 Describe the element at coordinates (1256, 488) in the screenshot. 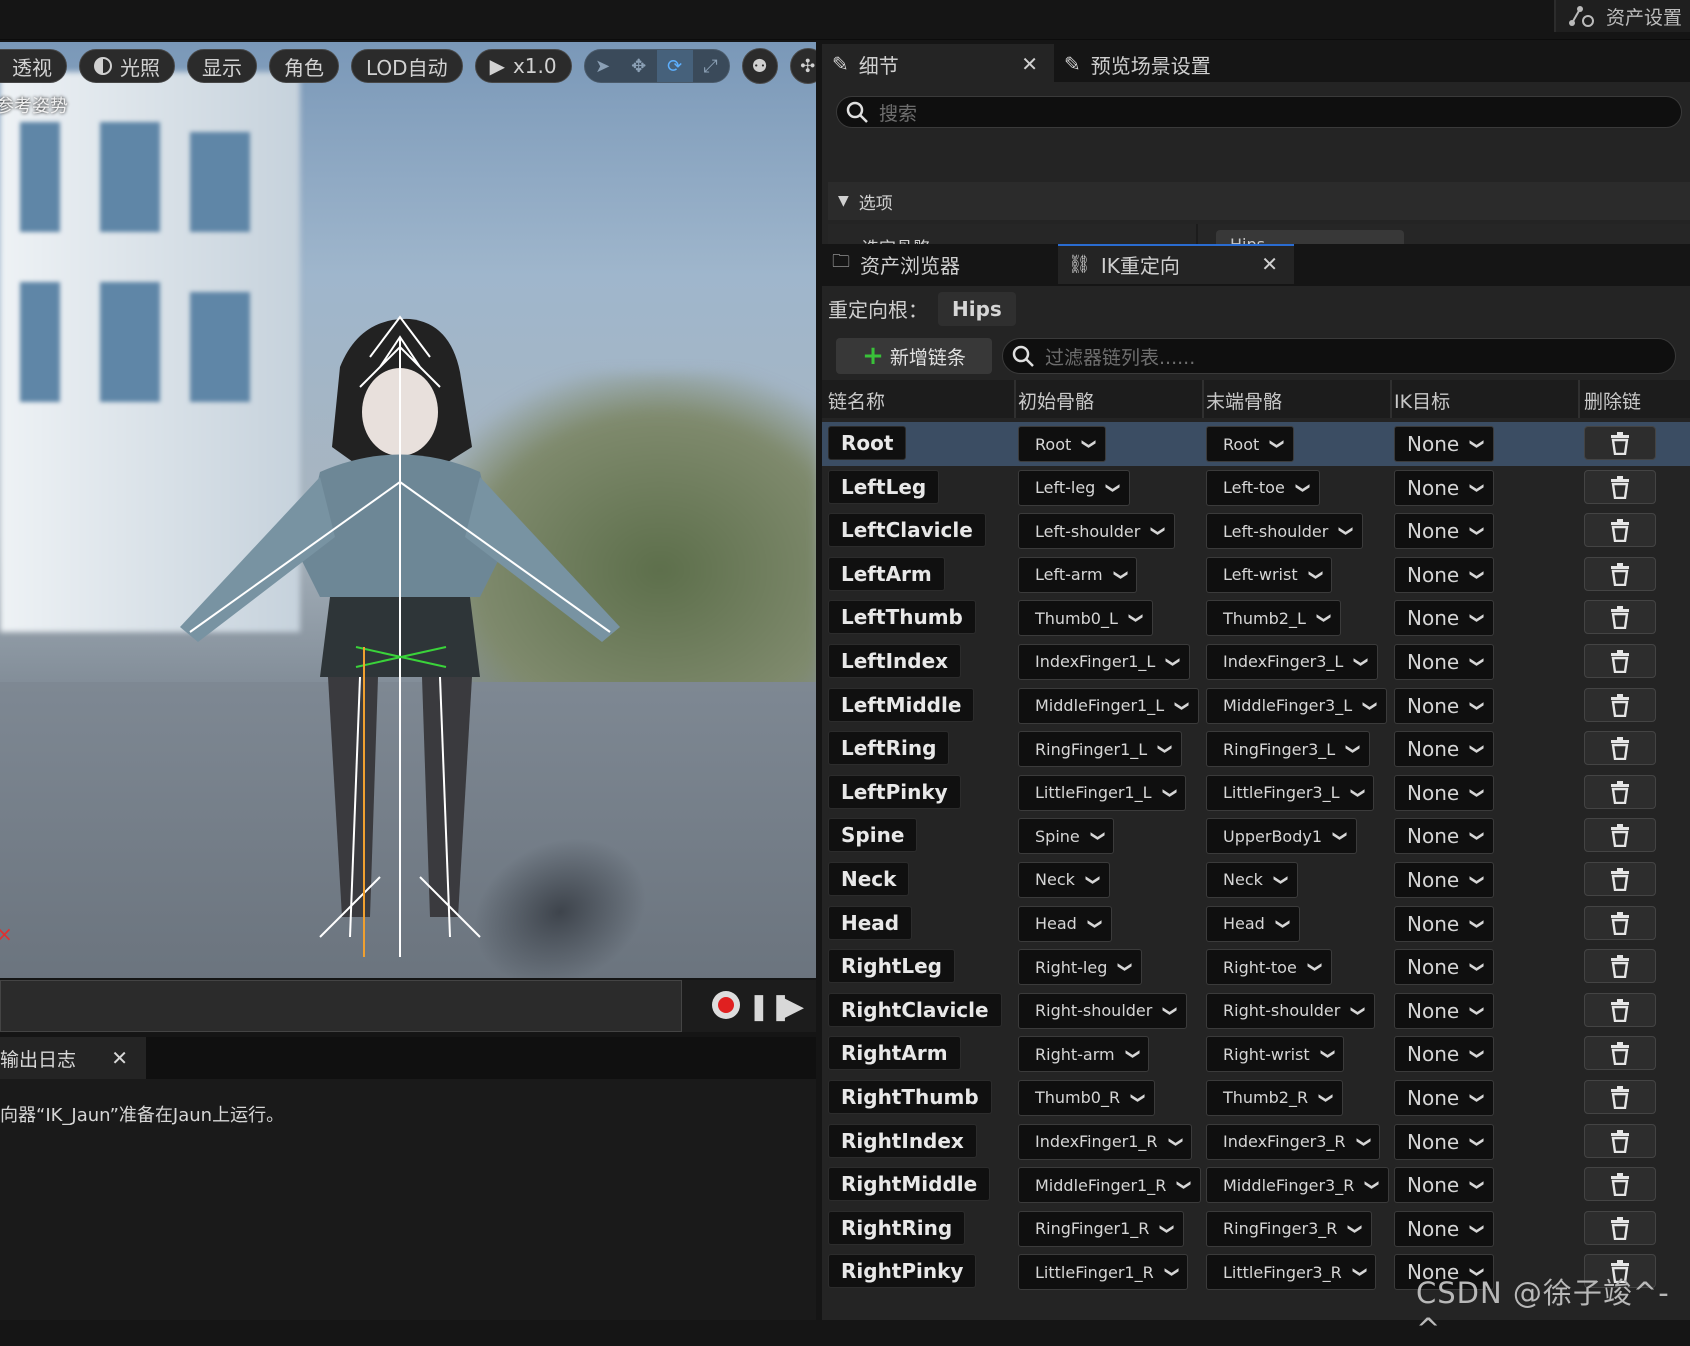

I see `table-row: LeftLeg Left-leg ❯ Left-toe ❯ None ❯` at that location.